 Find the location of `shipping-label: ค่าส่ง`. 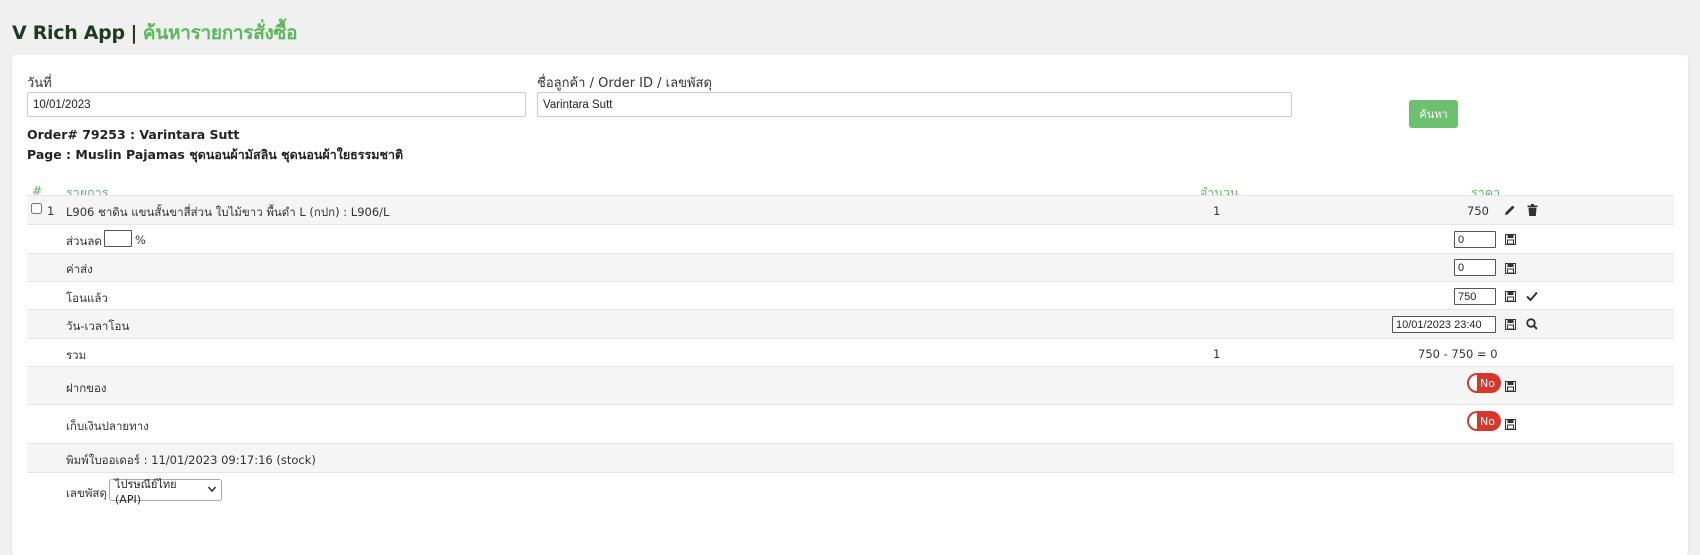

shipping-label: ค่าส่ง is located at coordinates (79, 269).